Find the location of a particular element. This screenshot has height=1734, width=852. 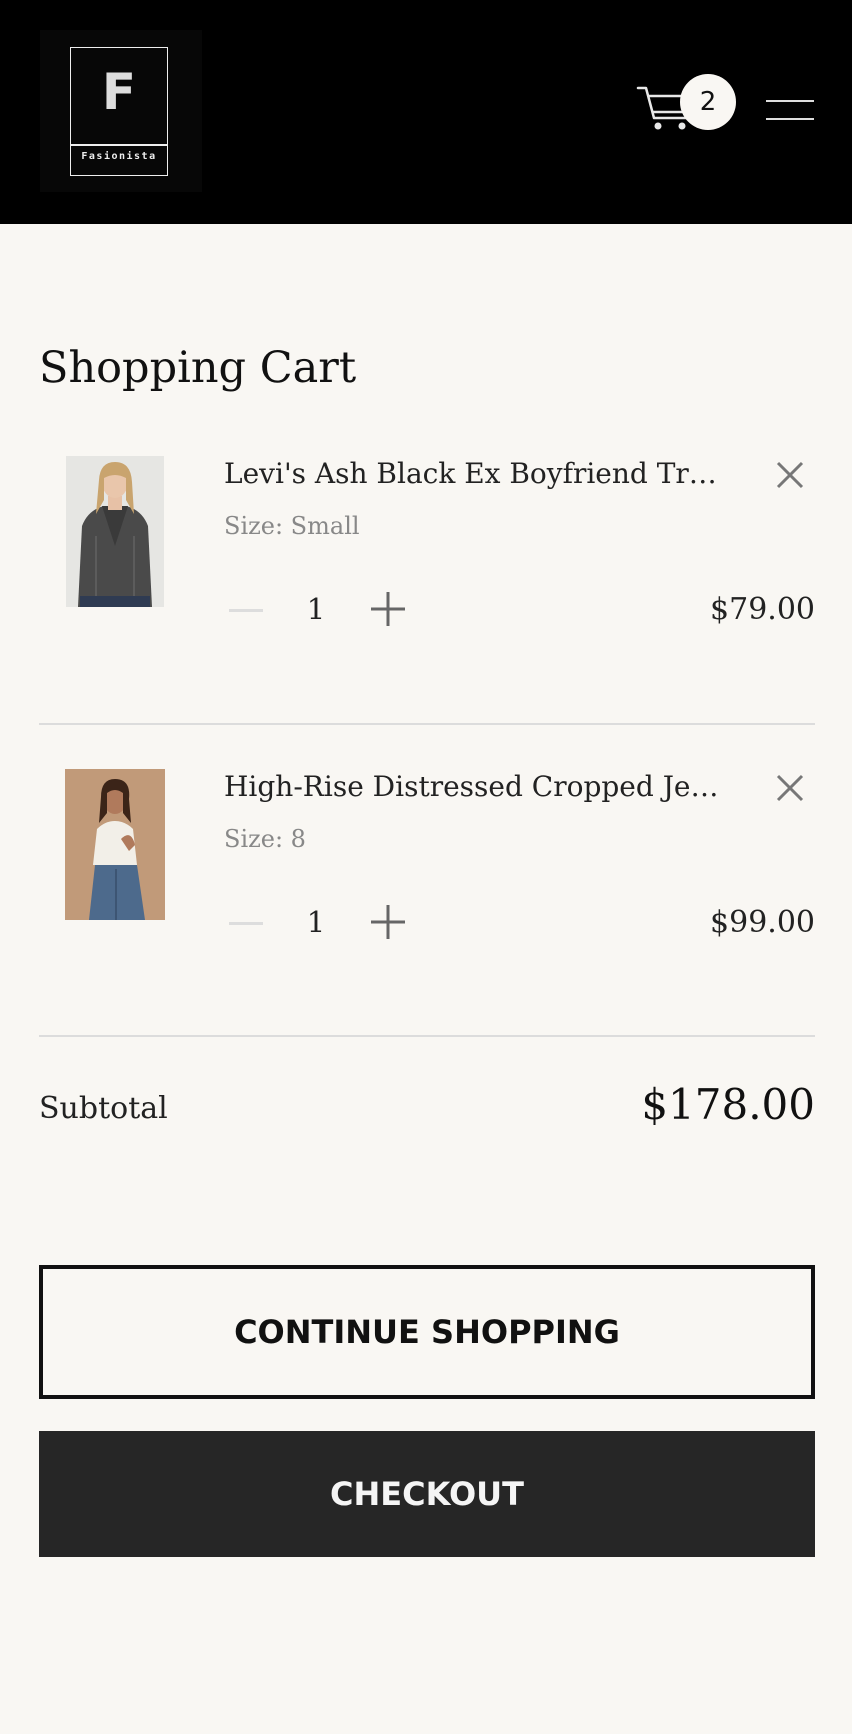

checkout-button: CHECKOUT is located at coordinates (427, 1494).